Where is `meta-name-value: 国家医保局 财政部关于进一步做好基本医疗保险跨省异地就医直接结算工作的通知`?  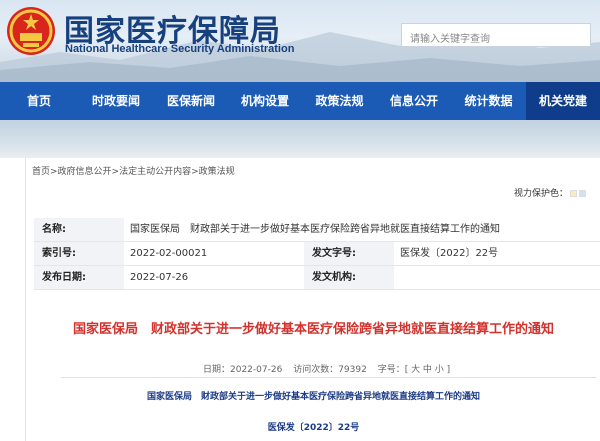
meta-name-value: 国家医保局 财政部关于进一步做好基本医疗保险跨省异地就医直接结算工作的通知 is located at coordinates (362, 229).